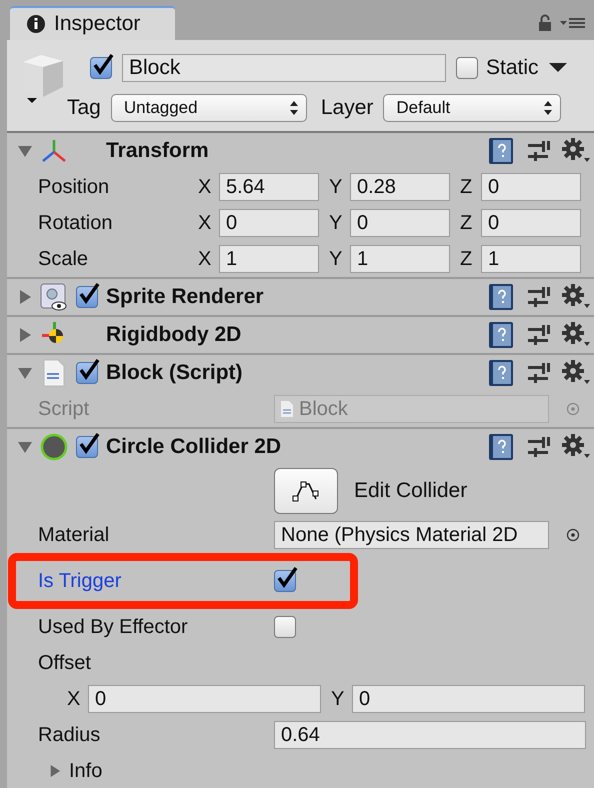 The width and height of the screenshot is (594, 788). What do you see at coordinates (113, 627) in the screenshot?
I see `property-label: Used By Effector` at bounding box center [113, 627].